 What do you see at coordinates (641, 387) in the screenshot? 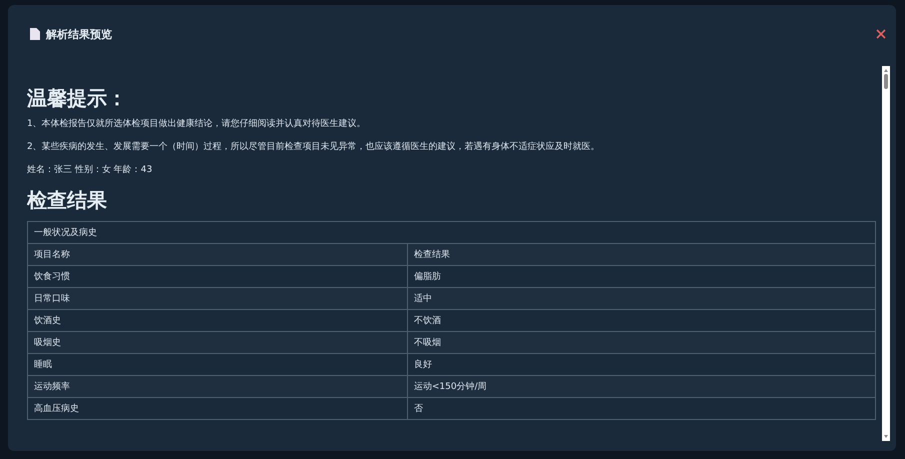
I see `table-cell: 运动<150分钟/周` at bounding box center [641, 387].